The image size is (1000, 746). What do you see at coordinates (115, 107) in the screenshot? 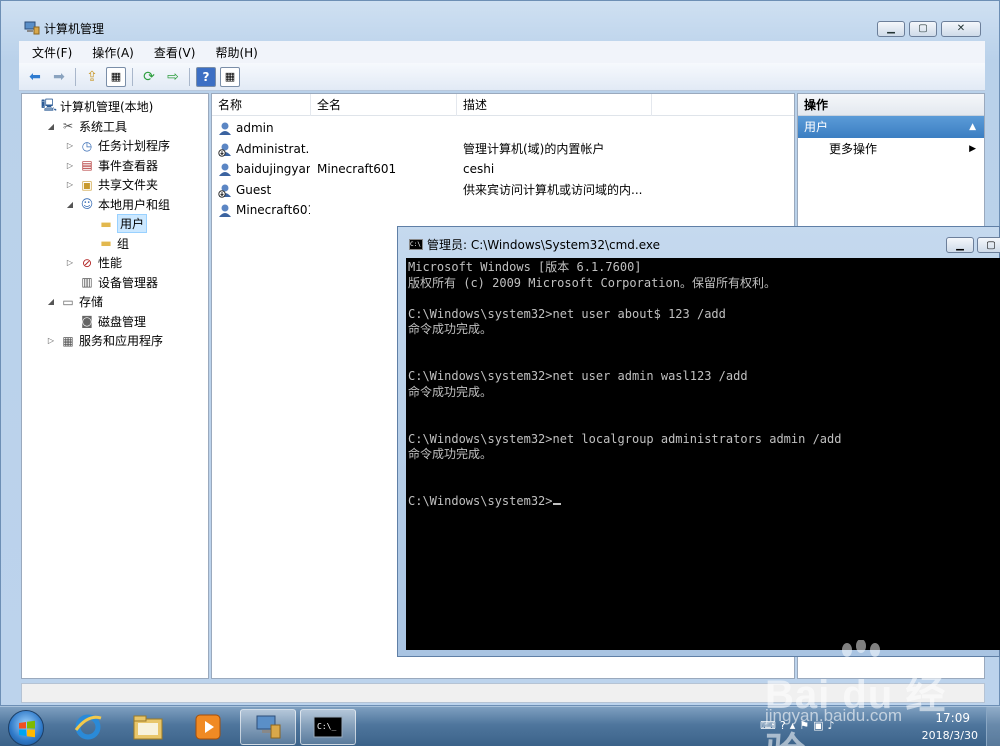
I see `tree-item: 🖳 计算机管理(本地)` at bounding box center [115, 107].